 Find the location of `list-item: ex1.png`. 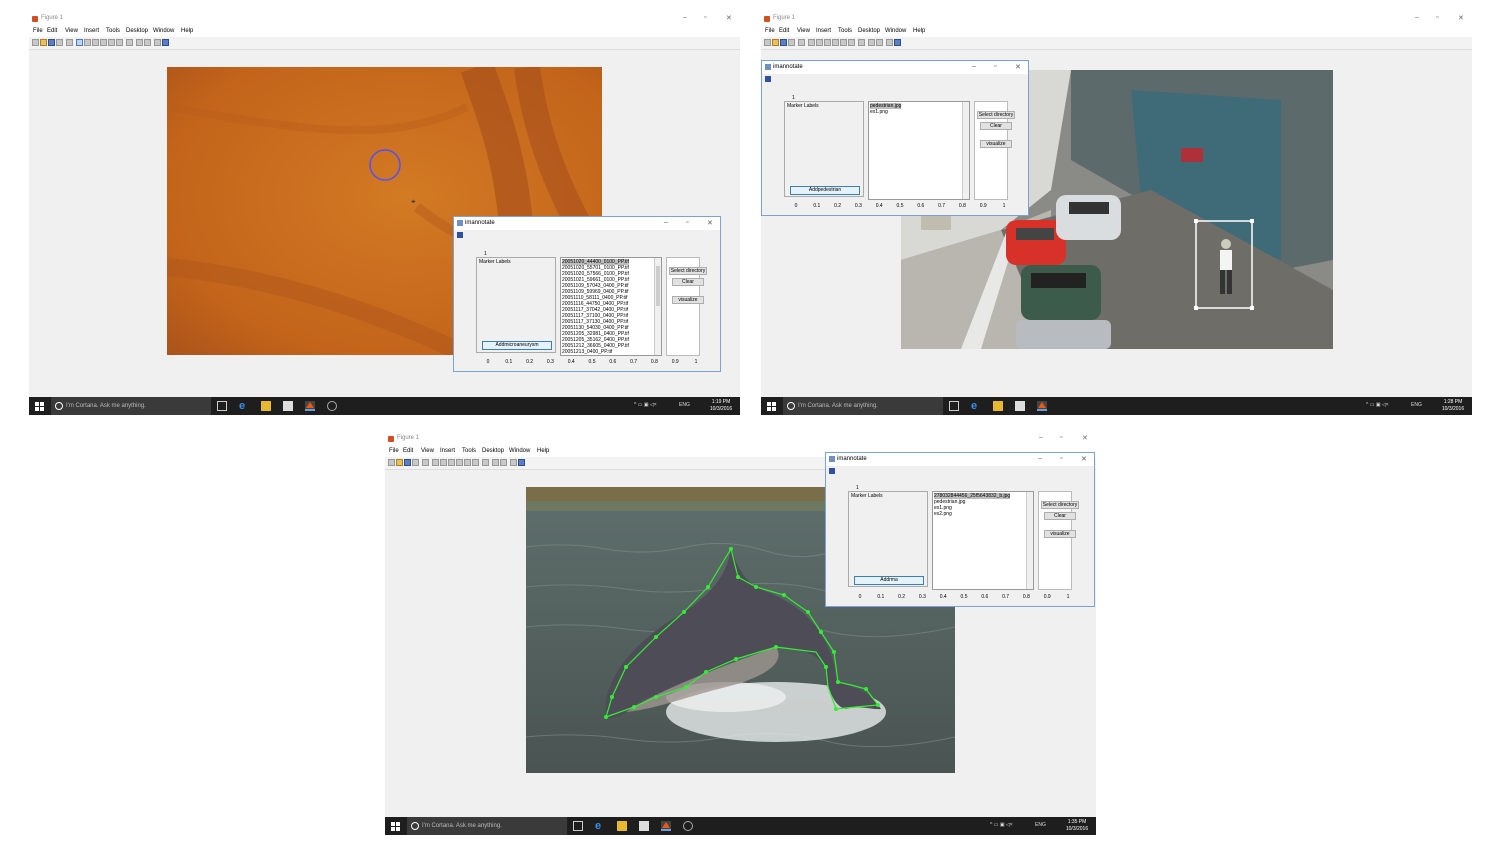

list-item: ex1.png is located at coordinates (879, 112).